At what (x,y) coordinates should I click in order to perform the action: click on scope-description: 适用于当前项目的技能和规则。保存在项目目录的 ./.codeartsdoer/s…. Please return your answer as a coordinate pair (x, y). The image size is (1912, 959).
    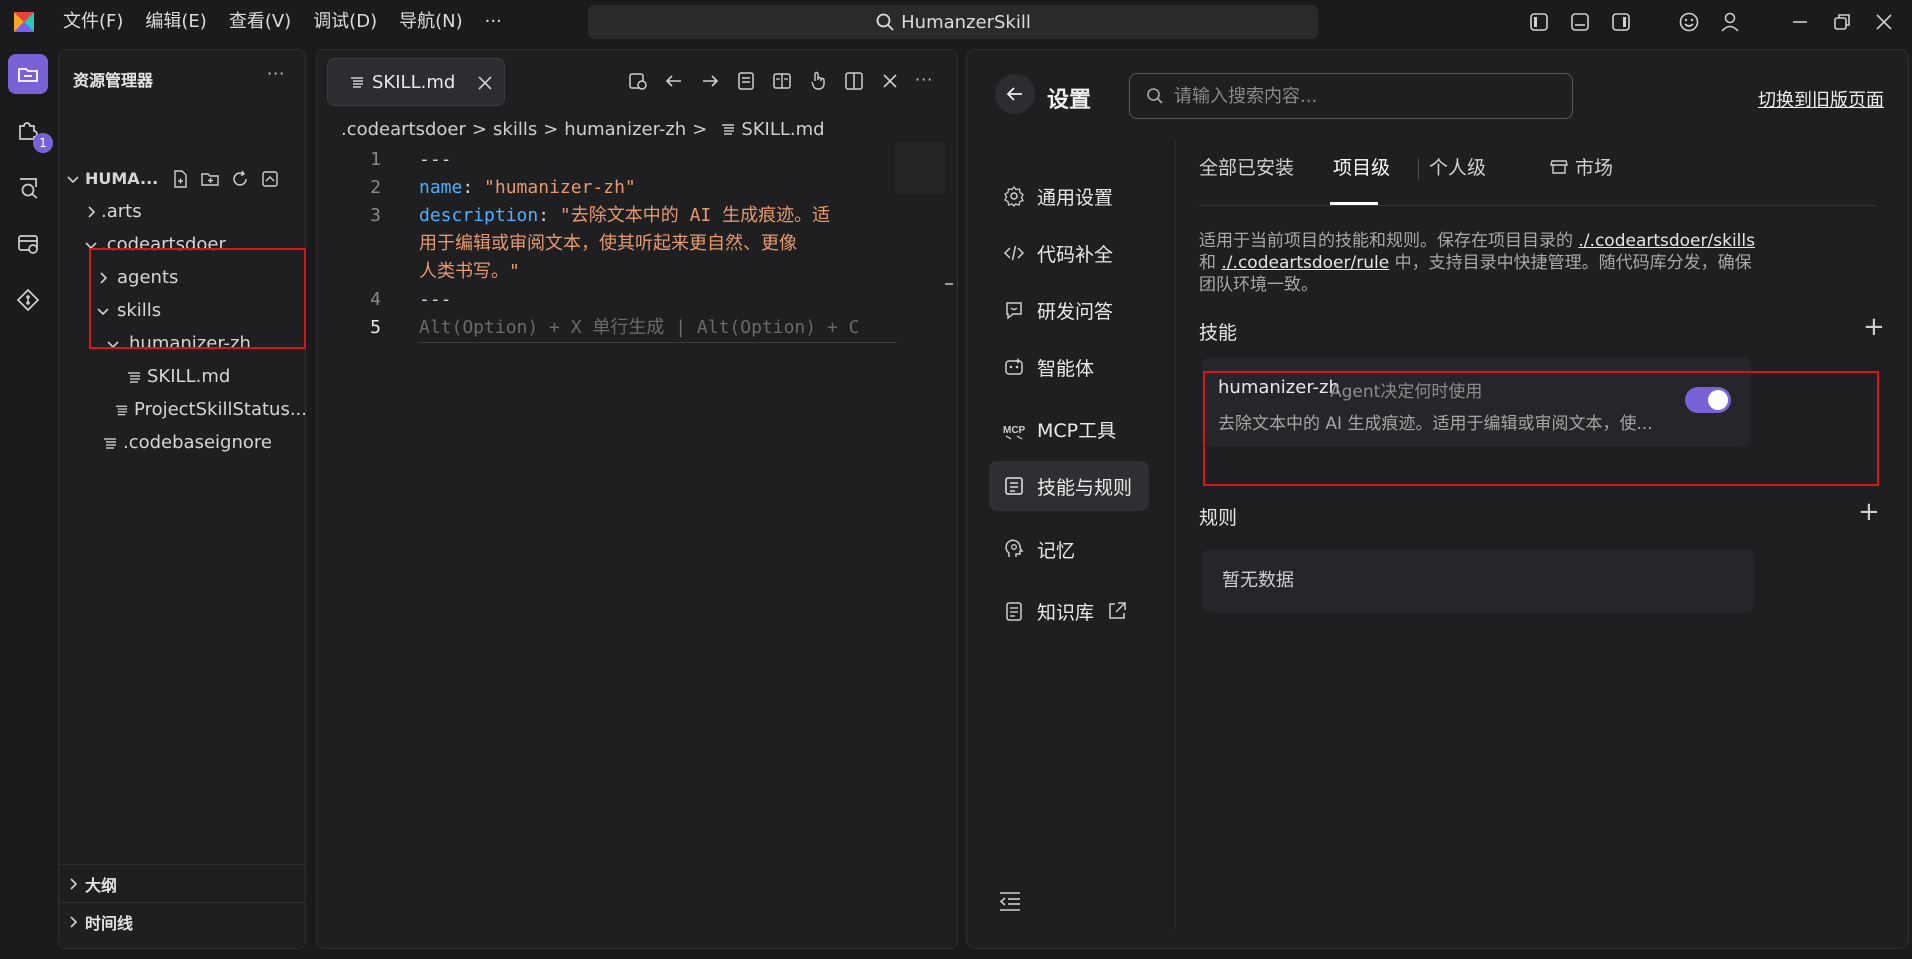
    Looking at the image, I should click on (1479, 263).